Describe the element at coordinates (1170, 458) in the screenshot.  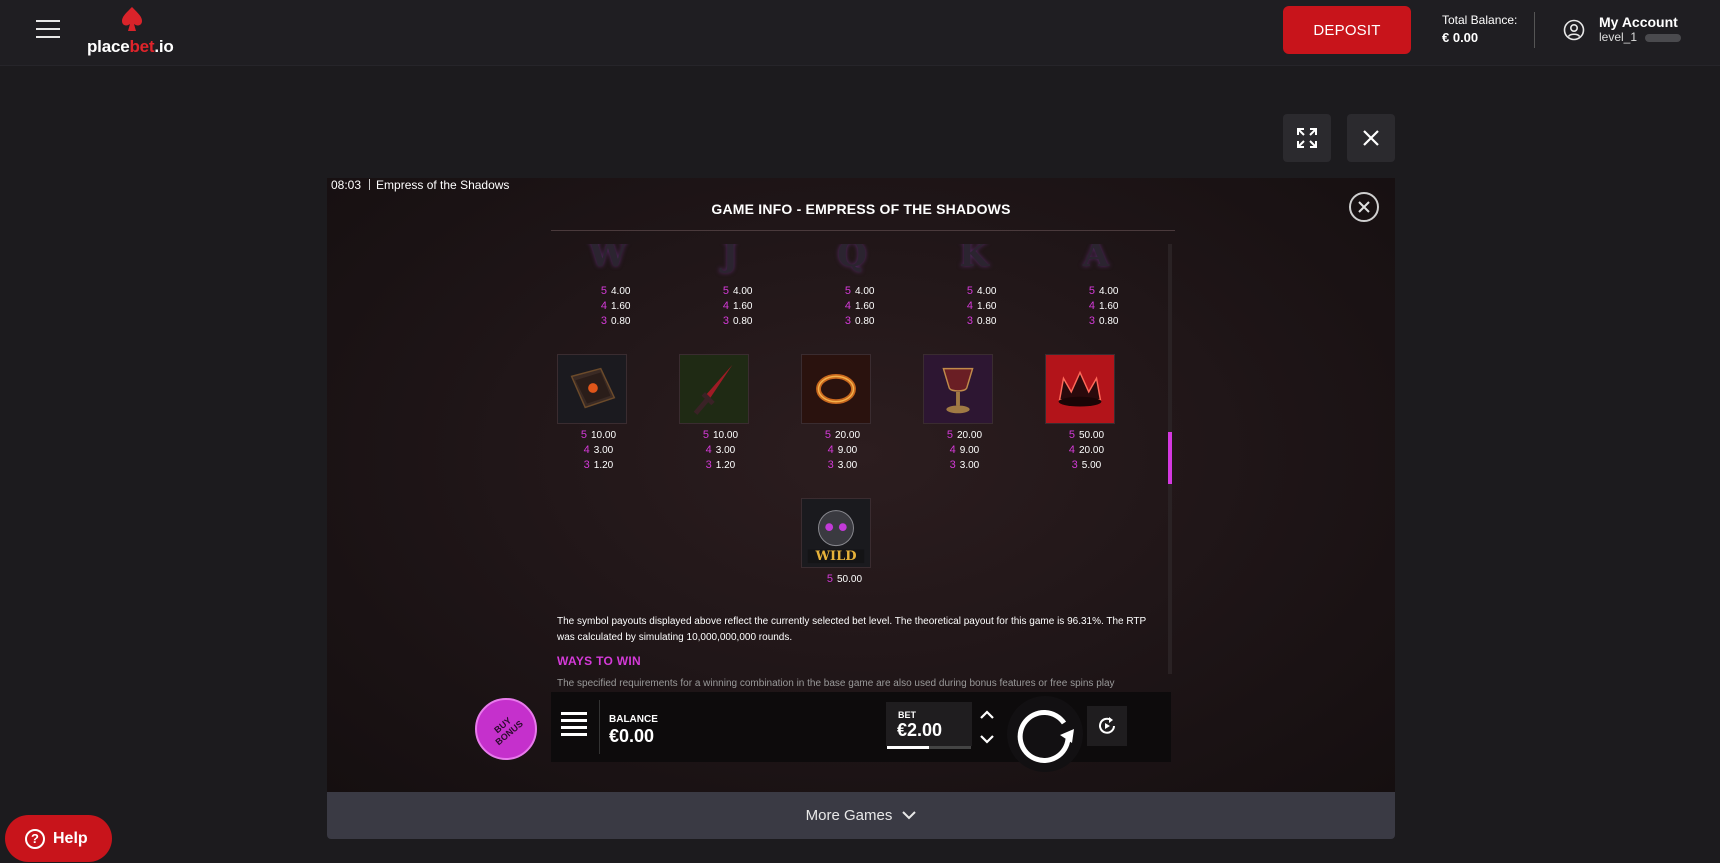
I see `paytable-scrollbar-thumb` at that location.